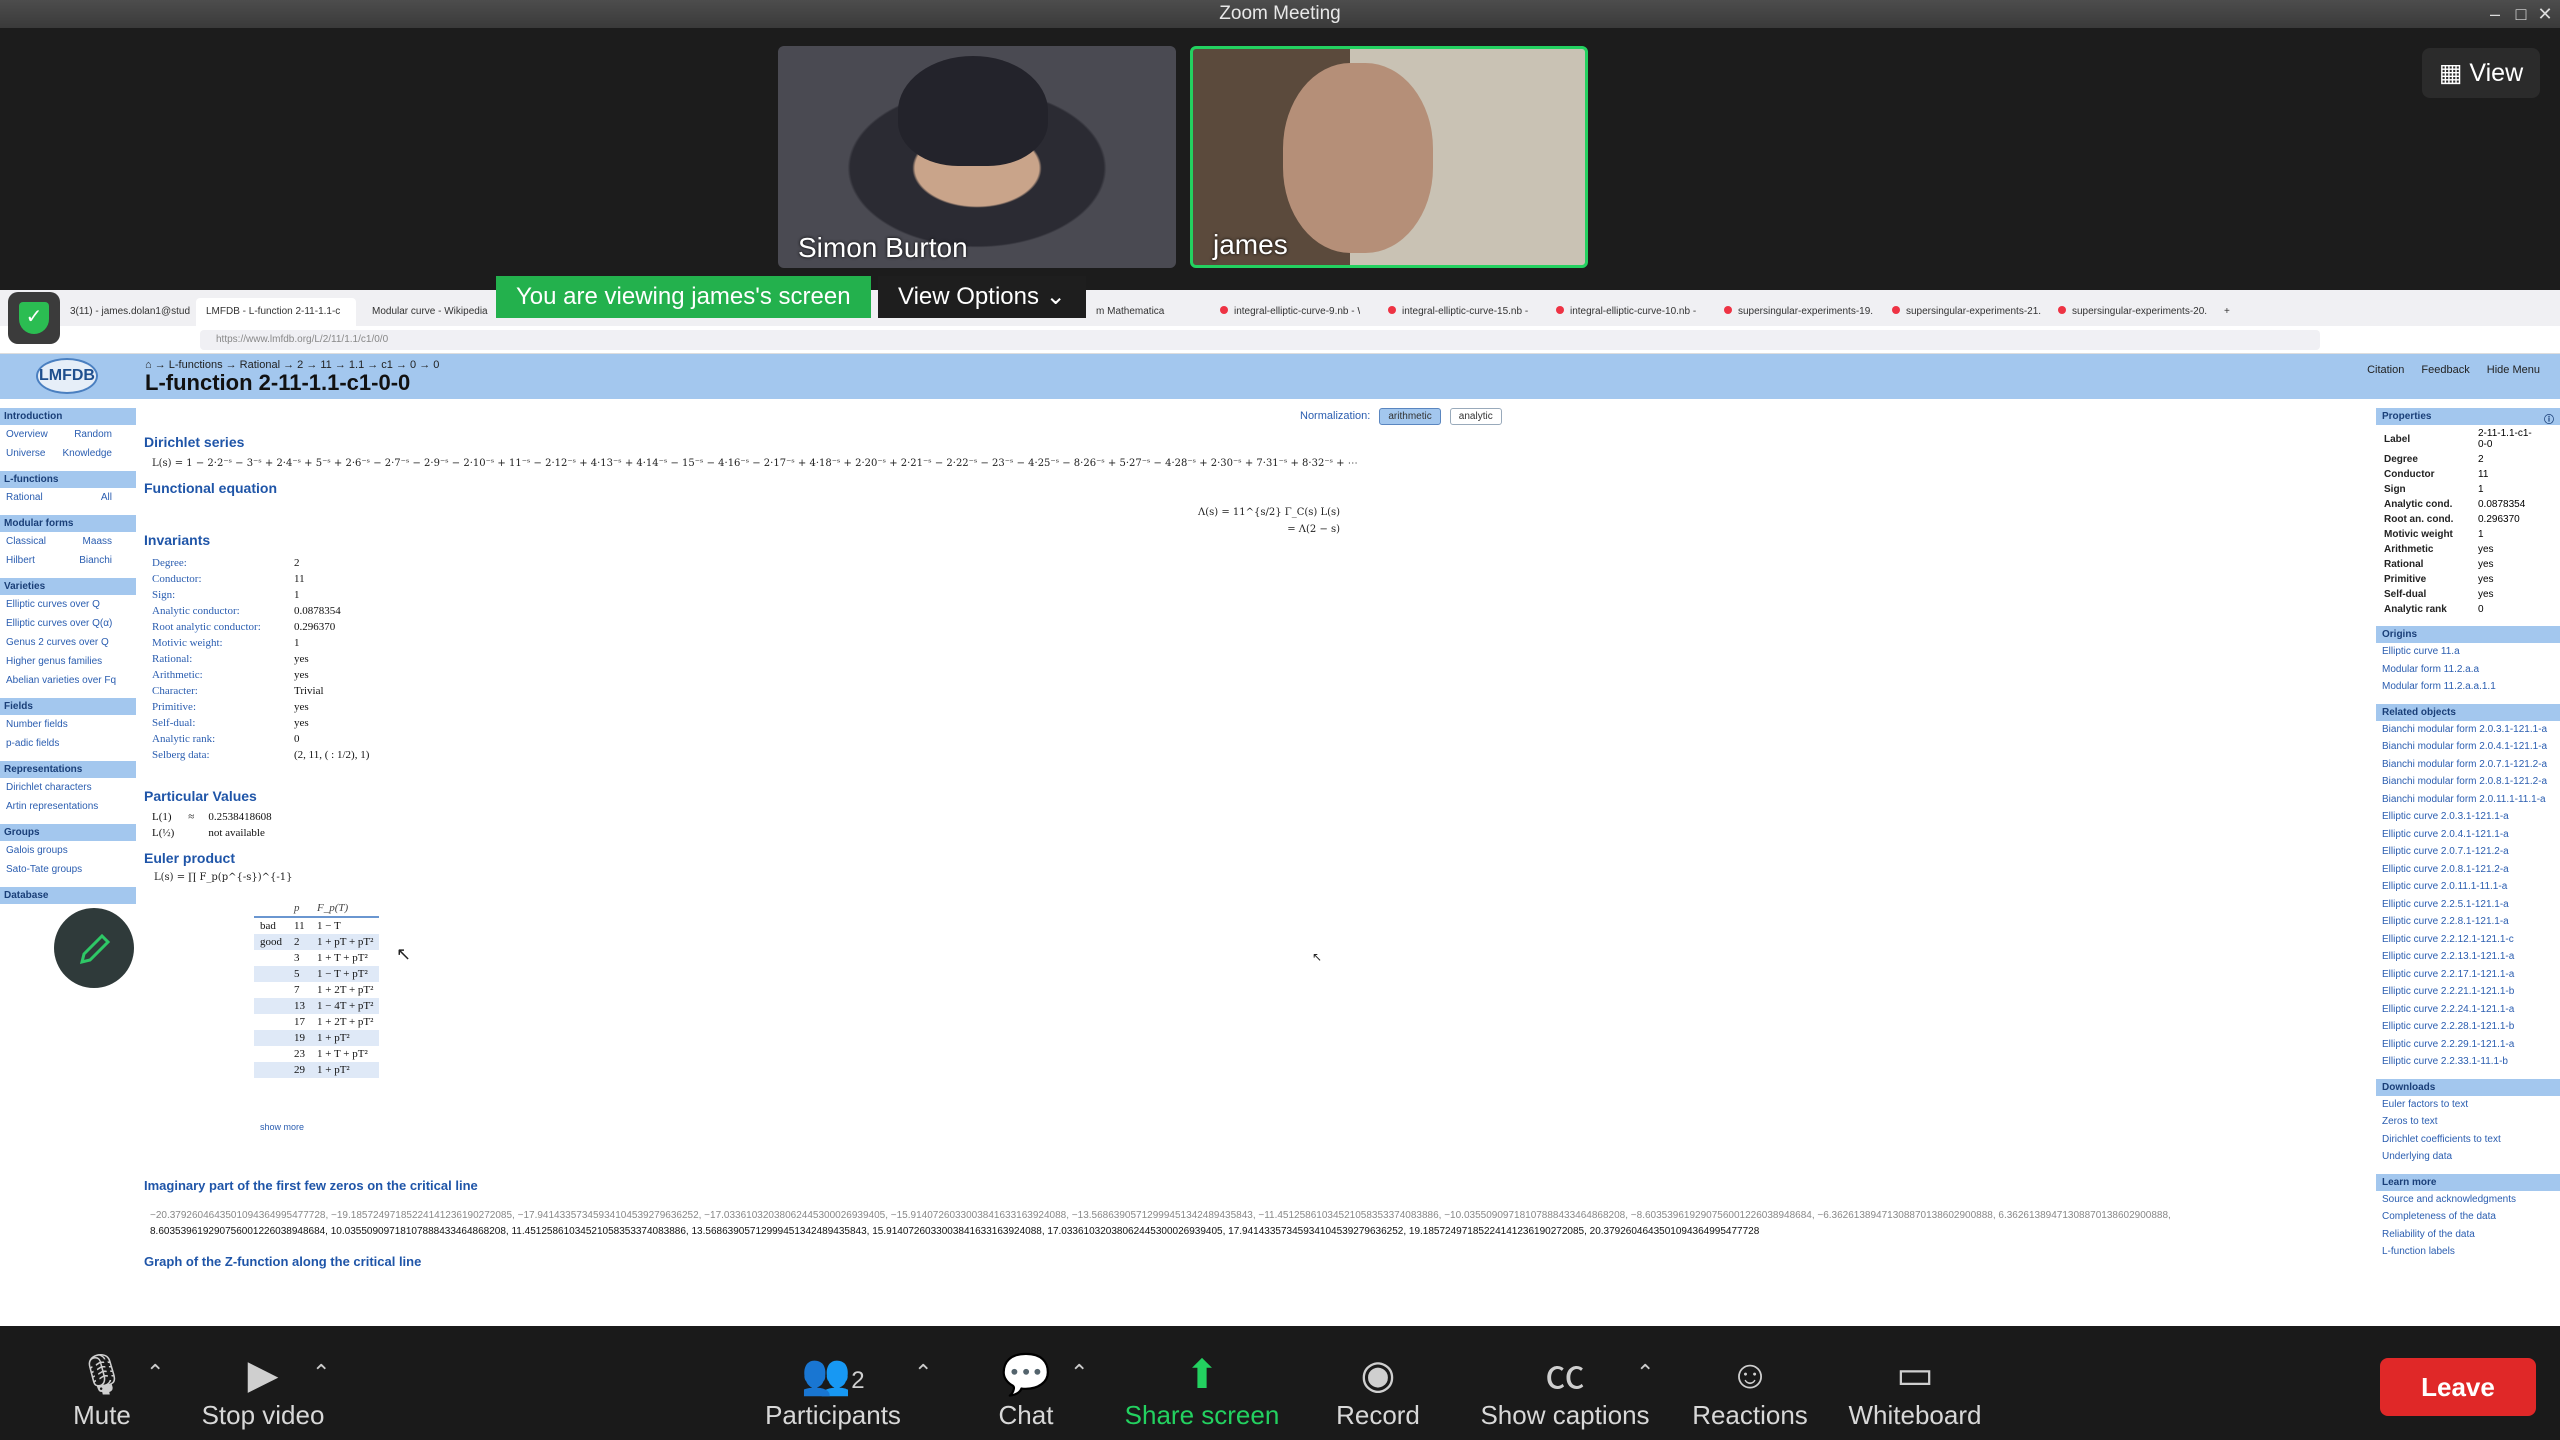  Describe the element at coordinates (2424, 474) in the screenshot. I see `property-key: Conductor` at that location.